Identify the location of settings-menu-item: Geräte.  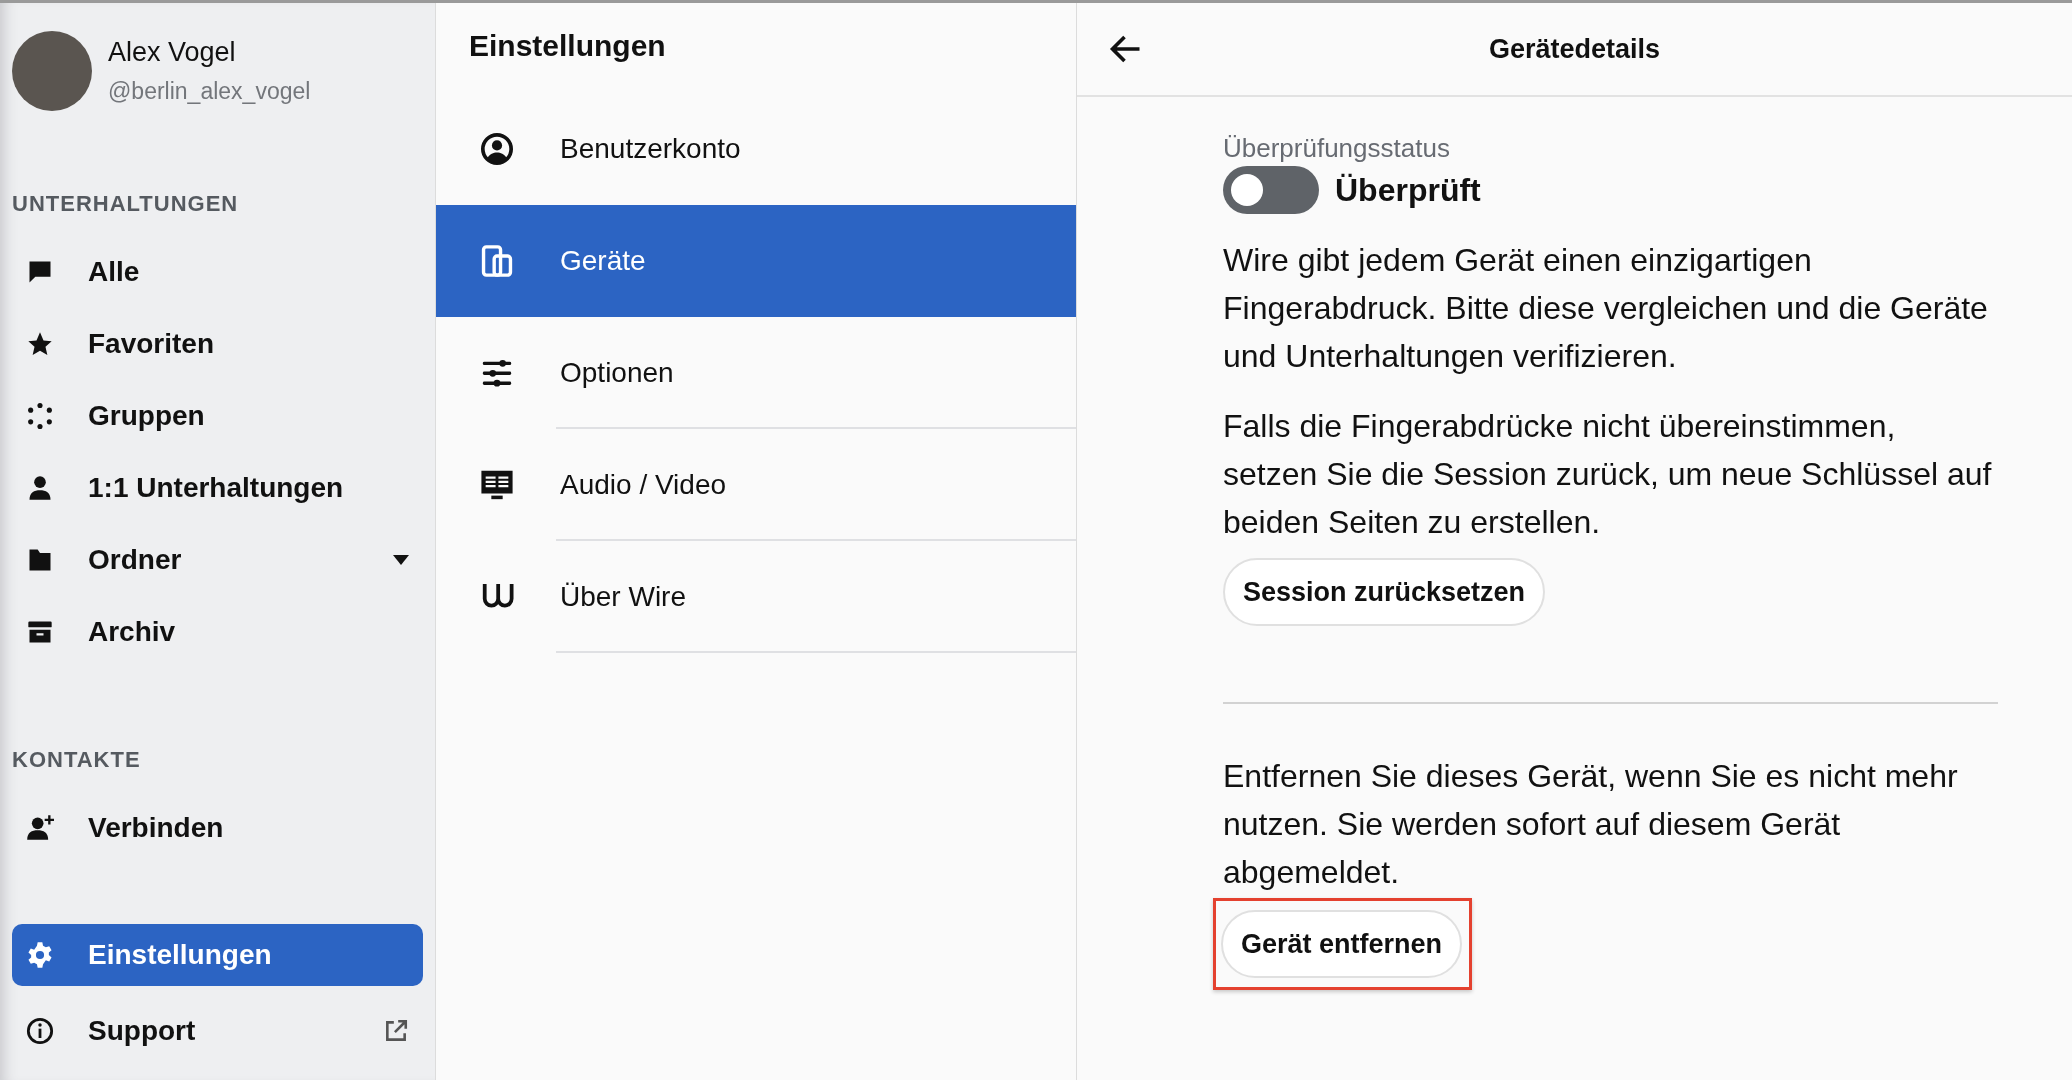
(756, 261).